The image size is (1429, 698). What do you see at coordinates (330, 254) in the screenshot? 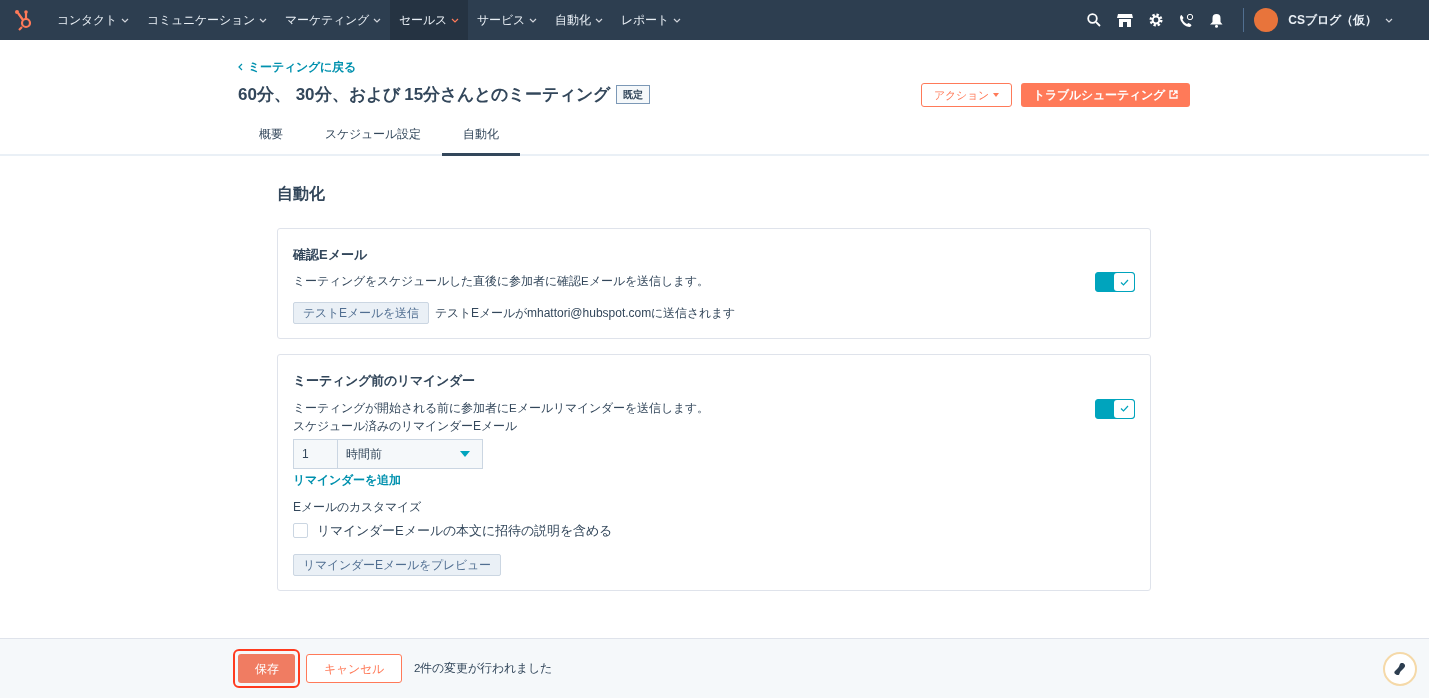
I see `card-title: 確認Eメール` at bounding box center [330, 254].